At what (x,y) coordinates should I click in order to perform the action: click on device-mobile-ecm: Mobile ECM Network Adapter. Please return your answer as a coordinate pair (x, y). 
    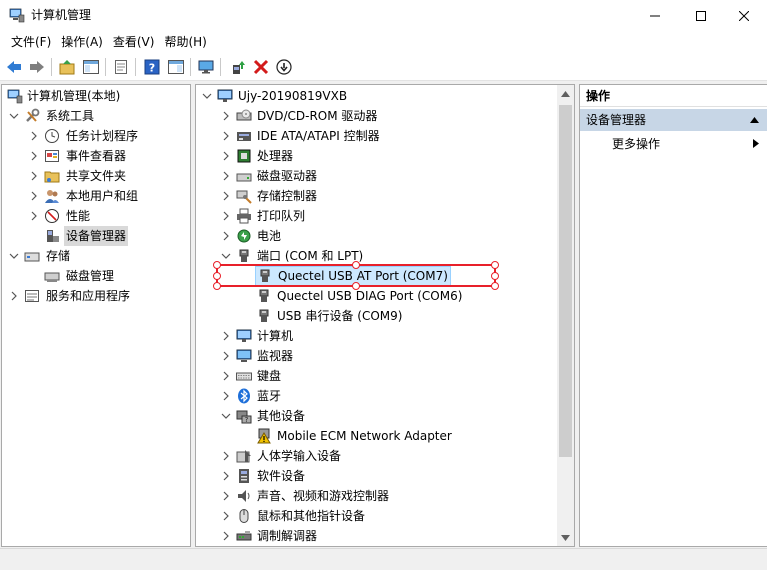
    Looking at the image, I should click on (376, 436).